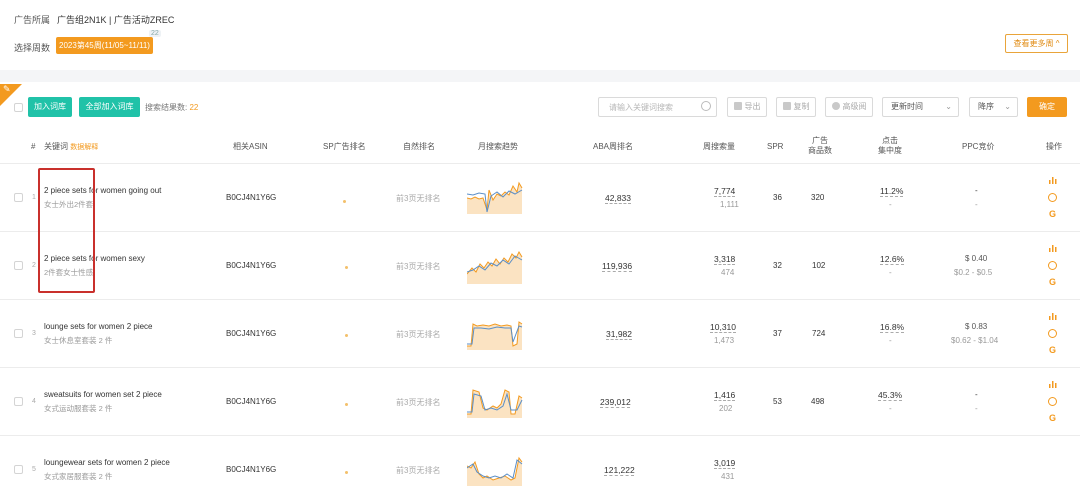 The height and width of the screenshot is (504, 1080). I want to click on weekly-search-sub: 431, so click(728, 476).